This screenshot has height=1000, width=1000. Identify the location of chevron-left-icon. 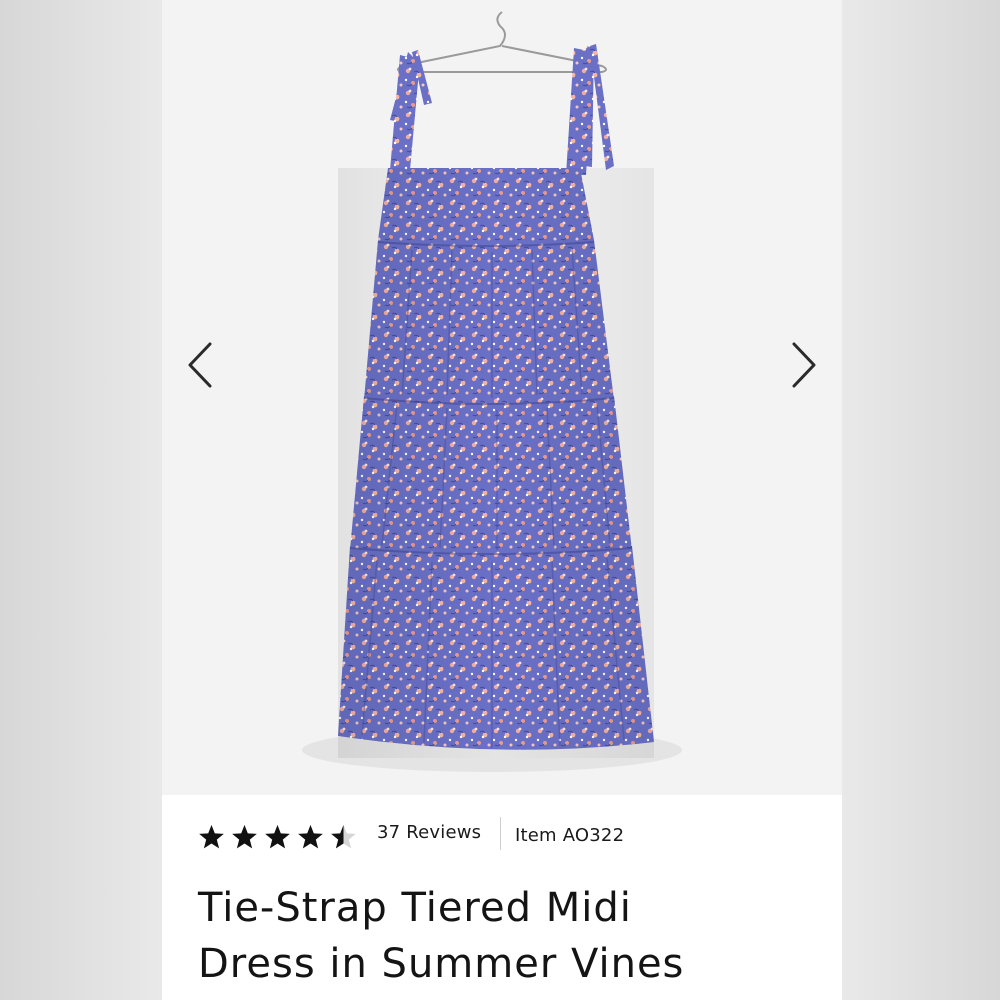
(200, 365).